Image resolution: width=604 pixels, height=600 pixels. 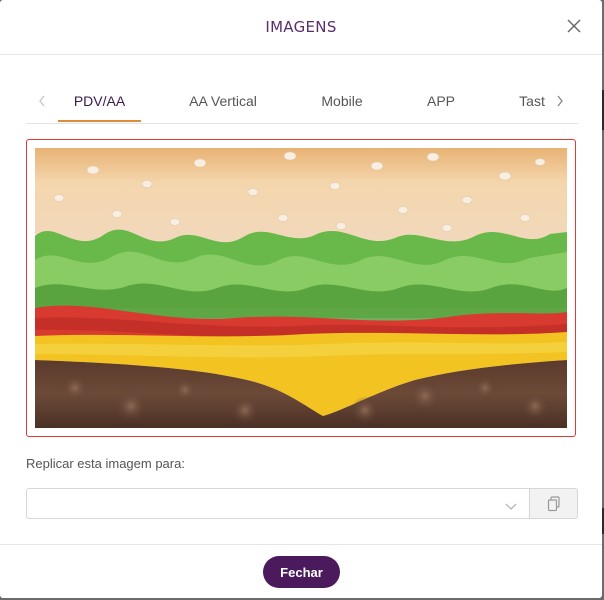 What do you see at coordinates (105, 463) in the screenshot?
I see `replicate-label: Replicar esta imagem para:` at bounding box center [105, 463].